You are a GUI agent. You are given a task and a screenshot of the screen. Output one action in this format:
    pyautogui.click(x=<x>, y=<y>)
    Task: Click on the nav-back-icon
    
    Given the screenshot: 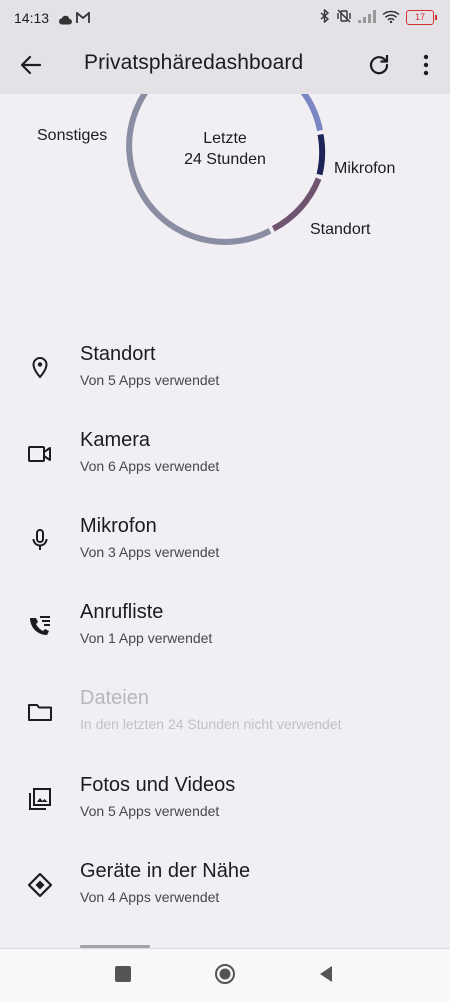 What is the action you would take?
    pyautogui.click(x=326, y=974)
    